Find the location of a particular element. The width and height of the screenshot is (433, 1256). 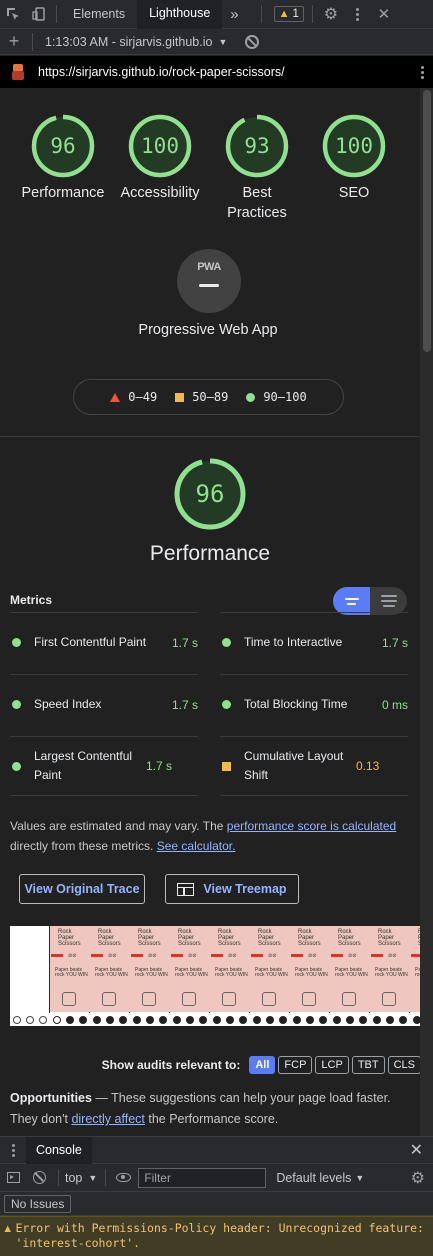

performance-section-gauge: 96 is located at coordinates (210, 494).